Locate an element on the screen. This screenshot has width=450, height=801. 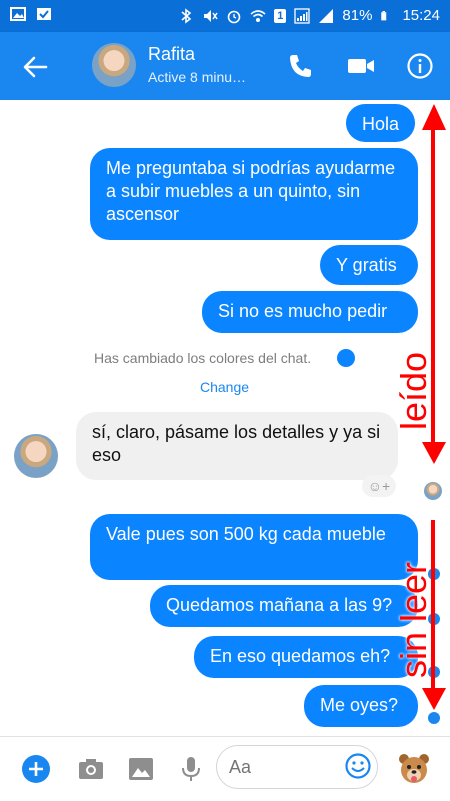
battery-icon is located at coordinates (384, 15).